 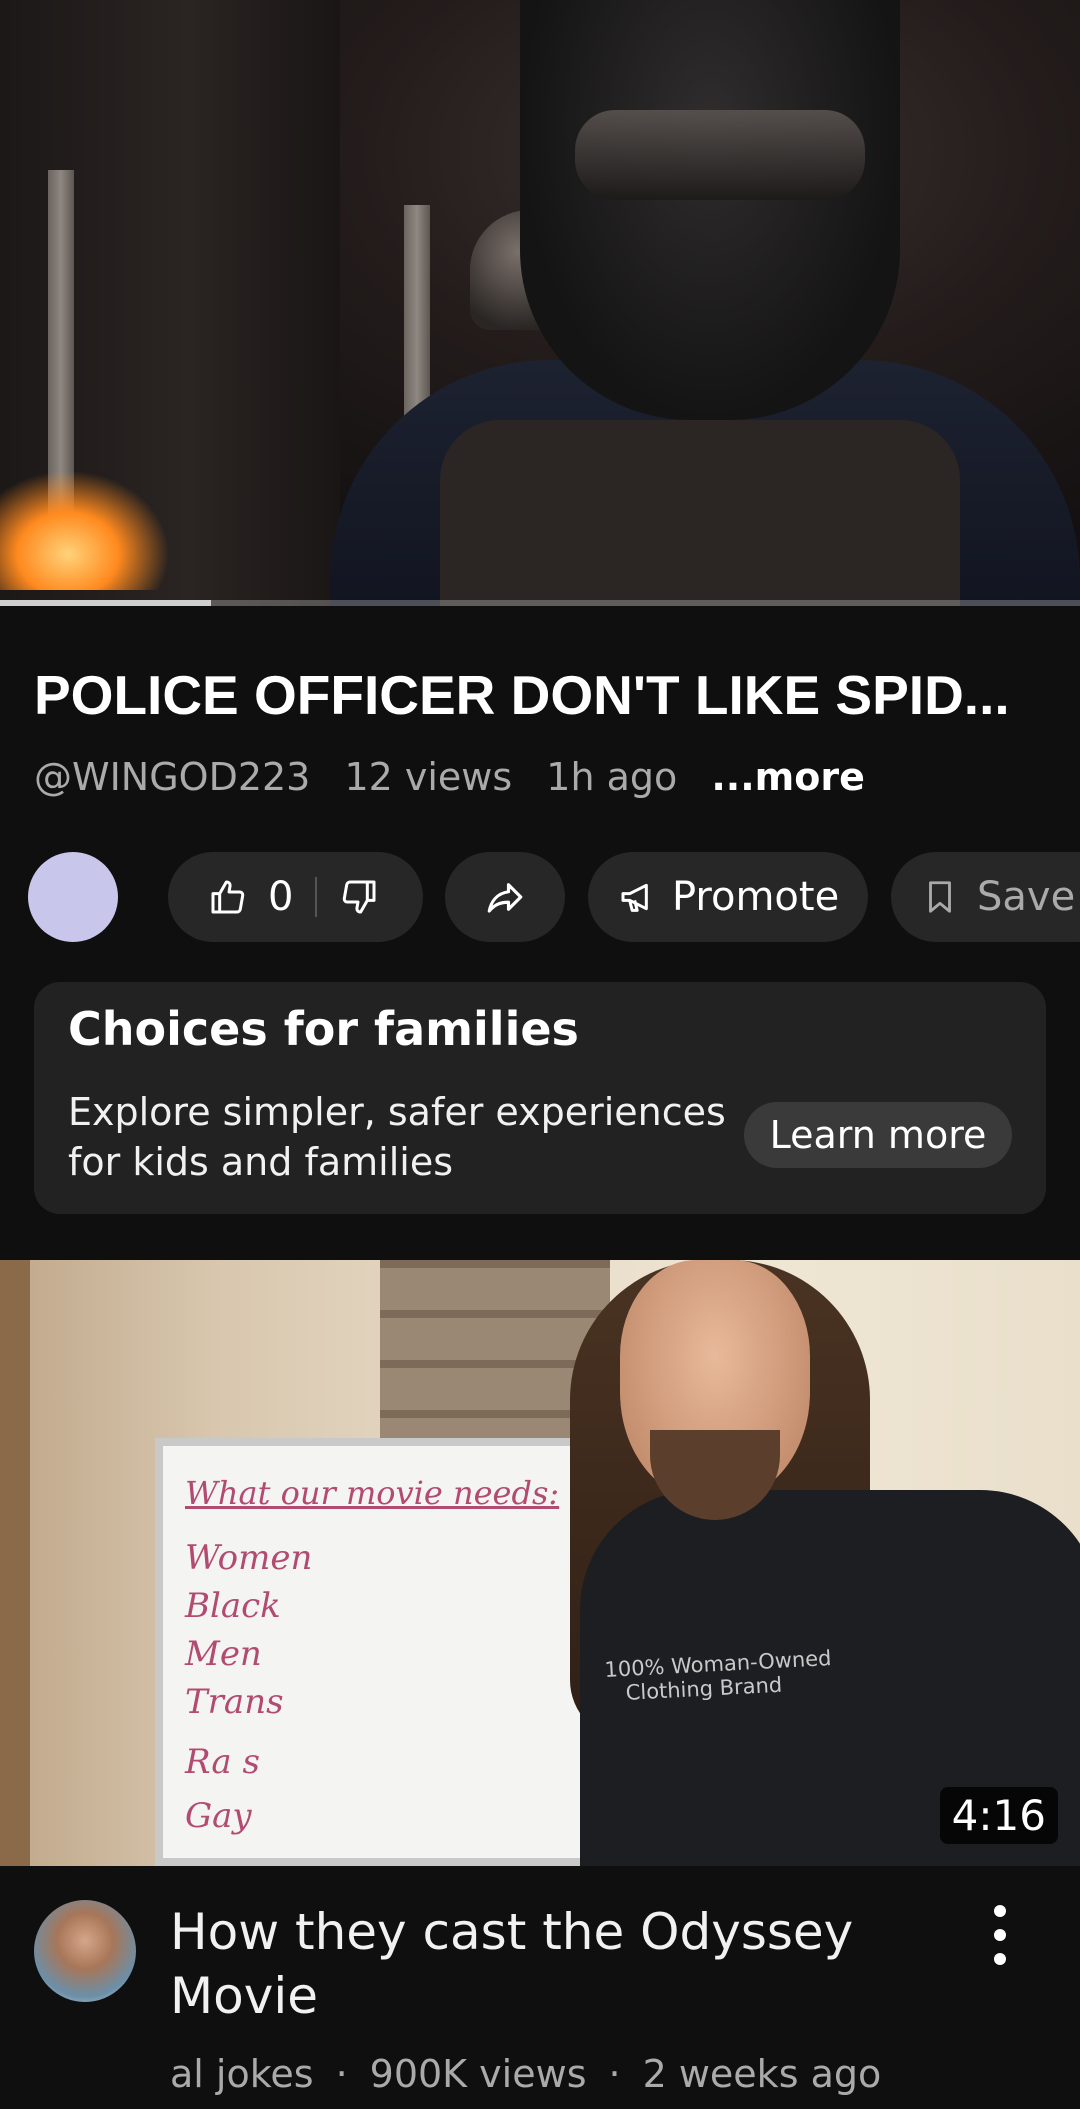 What do you see at coordinates (323, 1029) in the screenshot?
I see `promo-card-title: Choices for families` at bounding box center [323, 1029].